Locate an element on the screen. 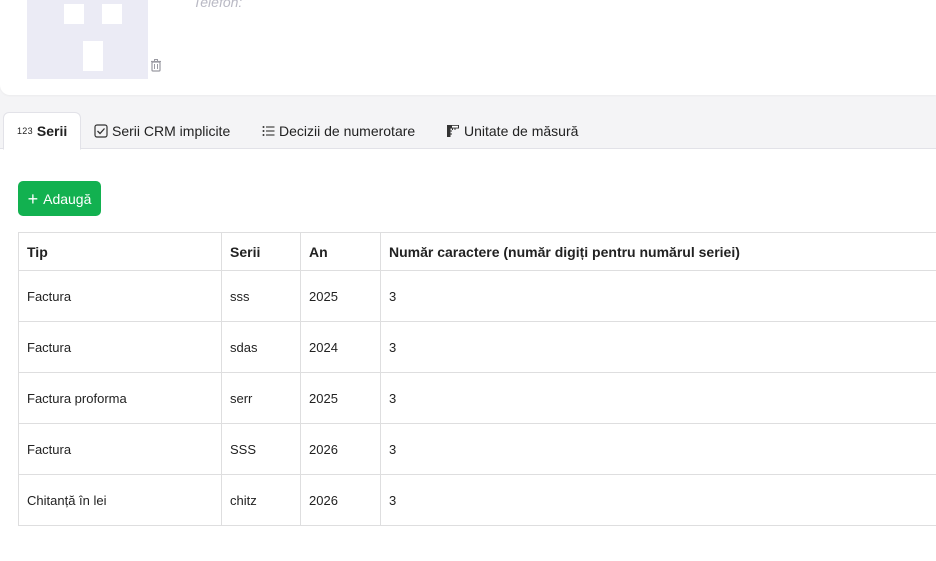 Image resolution: width=936 pixels, height=561 pixels. add-button-label: Adaugă is located at coordinates (67, 198).